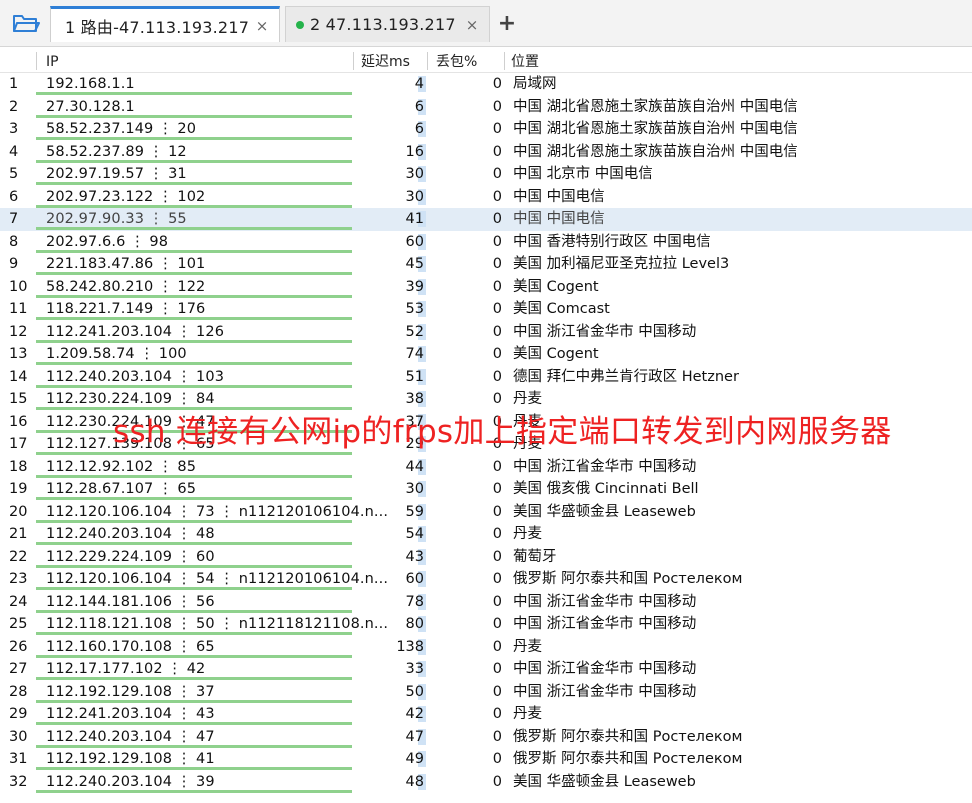 Image resolution: width=972 pixels, height=803 pixels. Describe the element at coordinates (486, 61) in the screenshot. I see `table-header: IP 延迟ms 丢包% 位置` at that location.